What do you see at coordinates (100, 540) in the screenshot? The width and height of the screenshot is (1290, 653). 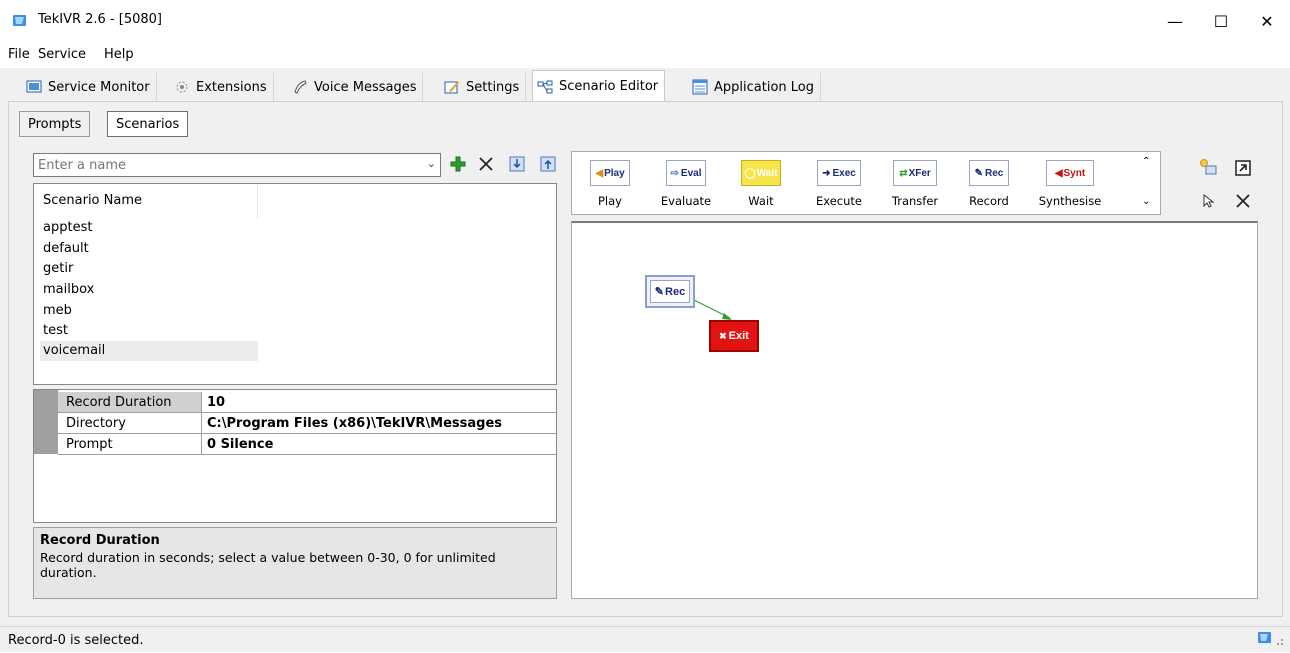 I see `help-title: Record Duration` at bounding box center [100, 540].